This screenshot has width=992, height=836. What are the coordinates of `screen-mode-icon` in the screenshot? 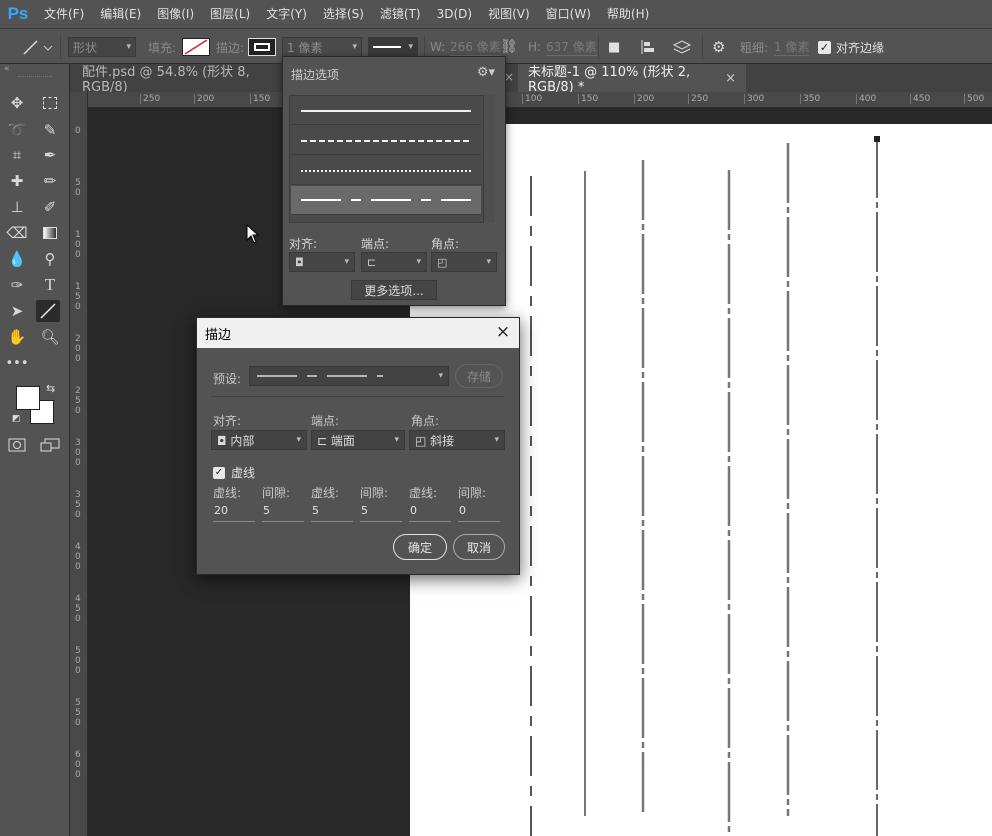 It's located at (50, 446).